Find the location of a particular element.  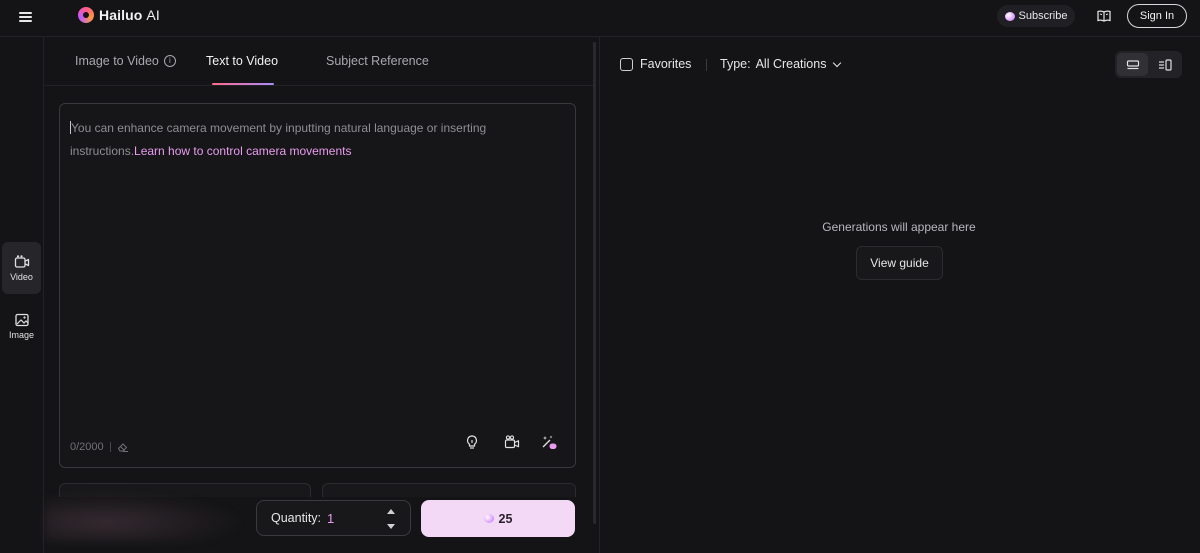

type-filter-dropdown: Type: All Creations is located at coordinates (781, 64).